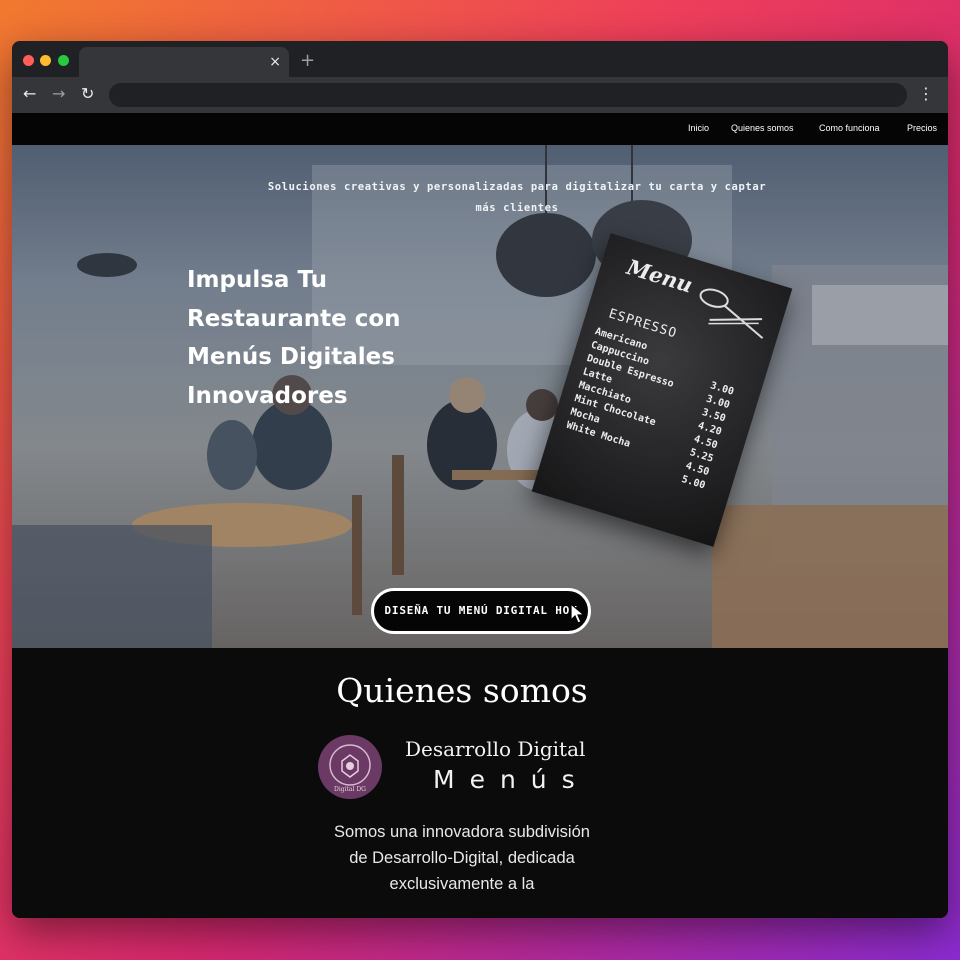  I want to click on design-menu-cta-button: DISEÑA TU MENÚ DIGITAL HOY, so click(481, 611).